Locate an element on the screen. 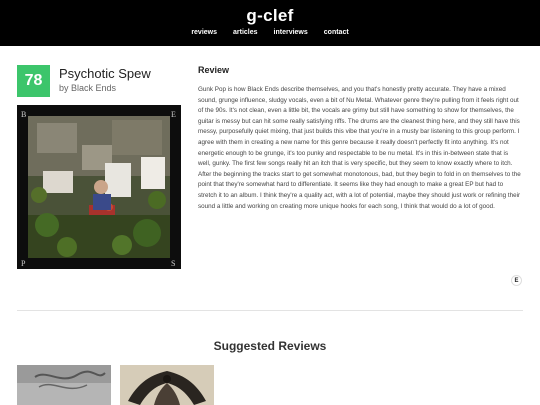  suggested-reviews-heading: Suggested Reviews is located at coordinates (270, 346).